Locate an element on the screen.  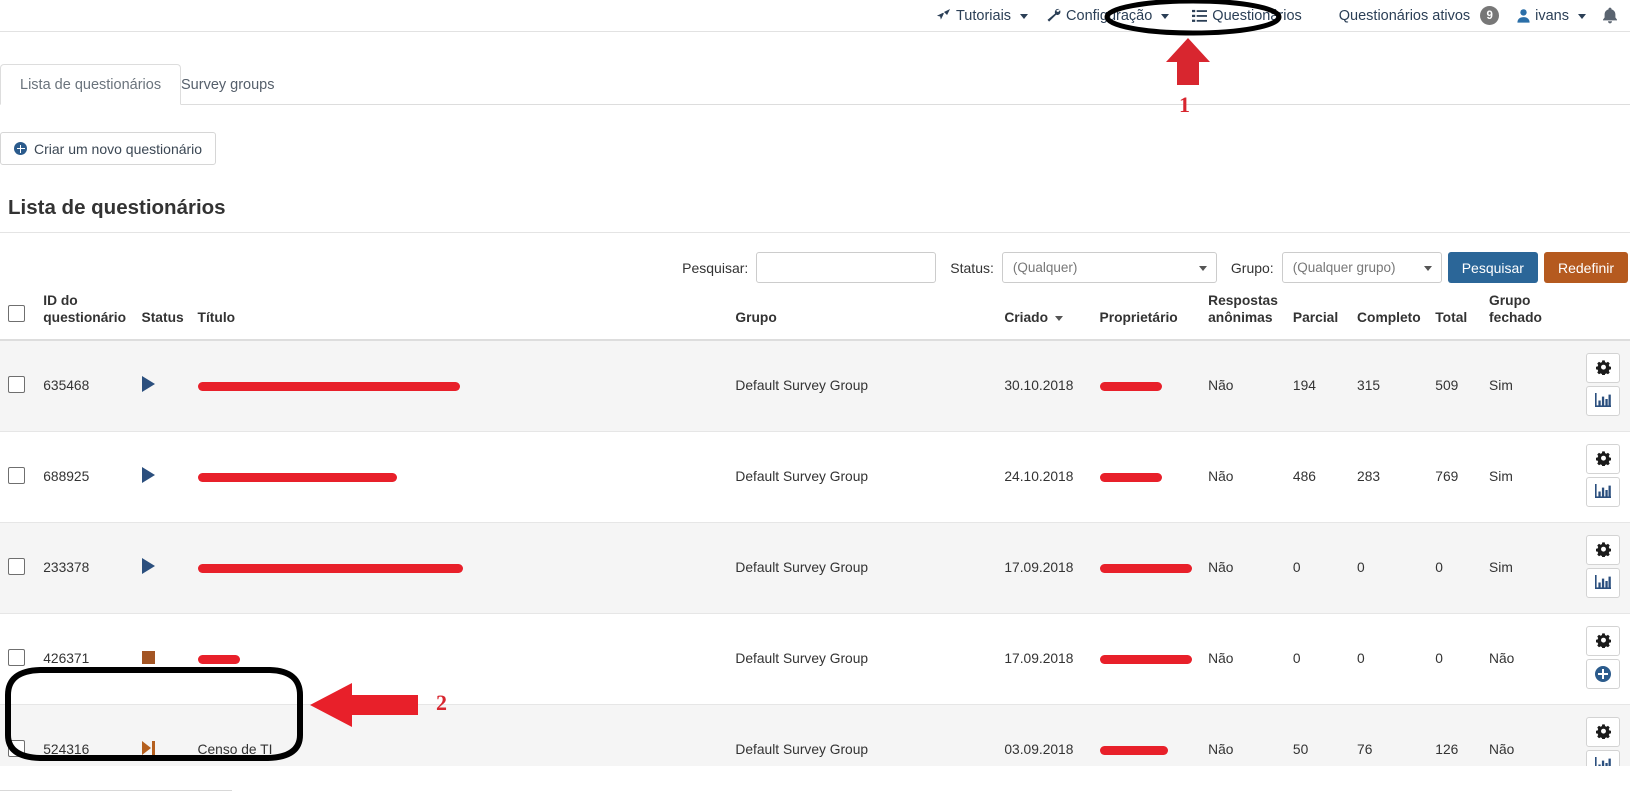
nav-item-questionarios-ativos: Questionários ativos 9 is located at coordinates (1419, 15).